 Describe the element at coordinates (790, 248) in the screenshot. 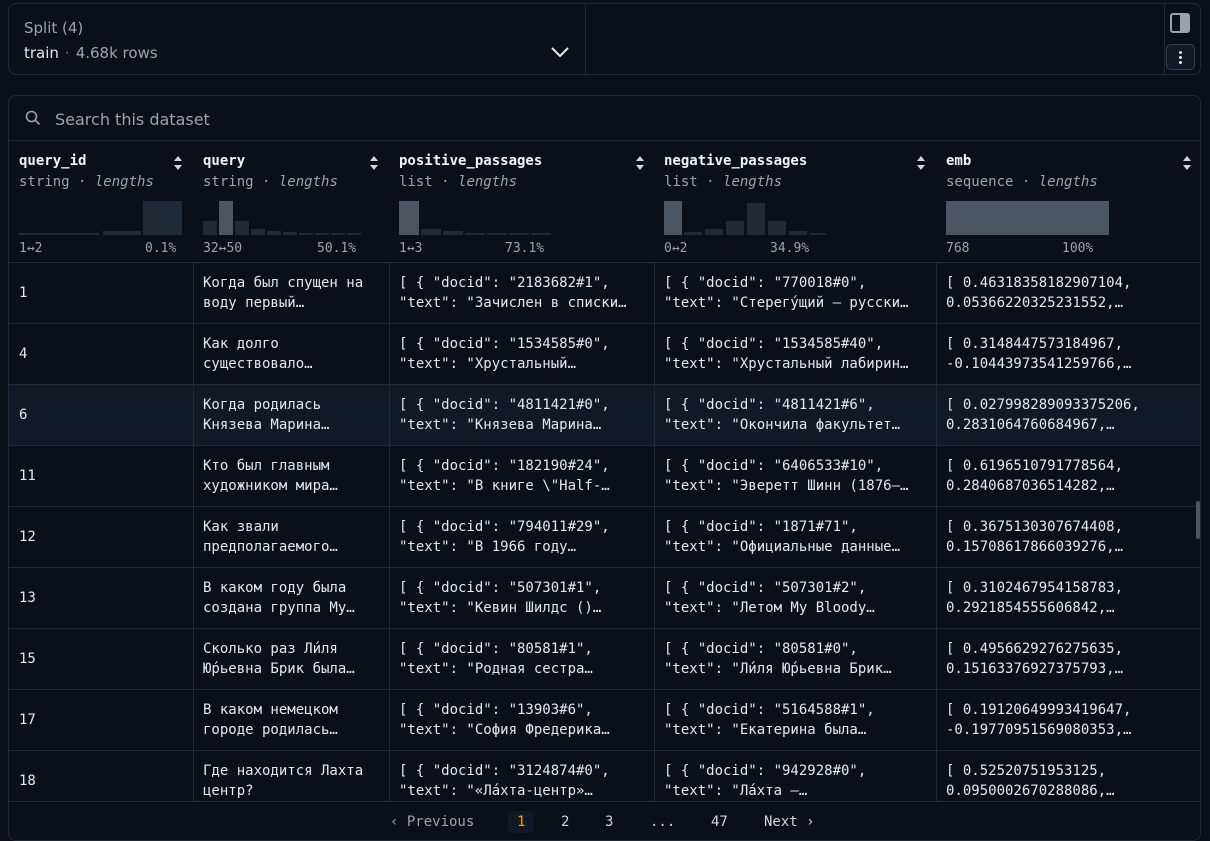

I see `histogram-pct-label: 34.9%` at that location.